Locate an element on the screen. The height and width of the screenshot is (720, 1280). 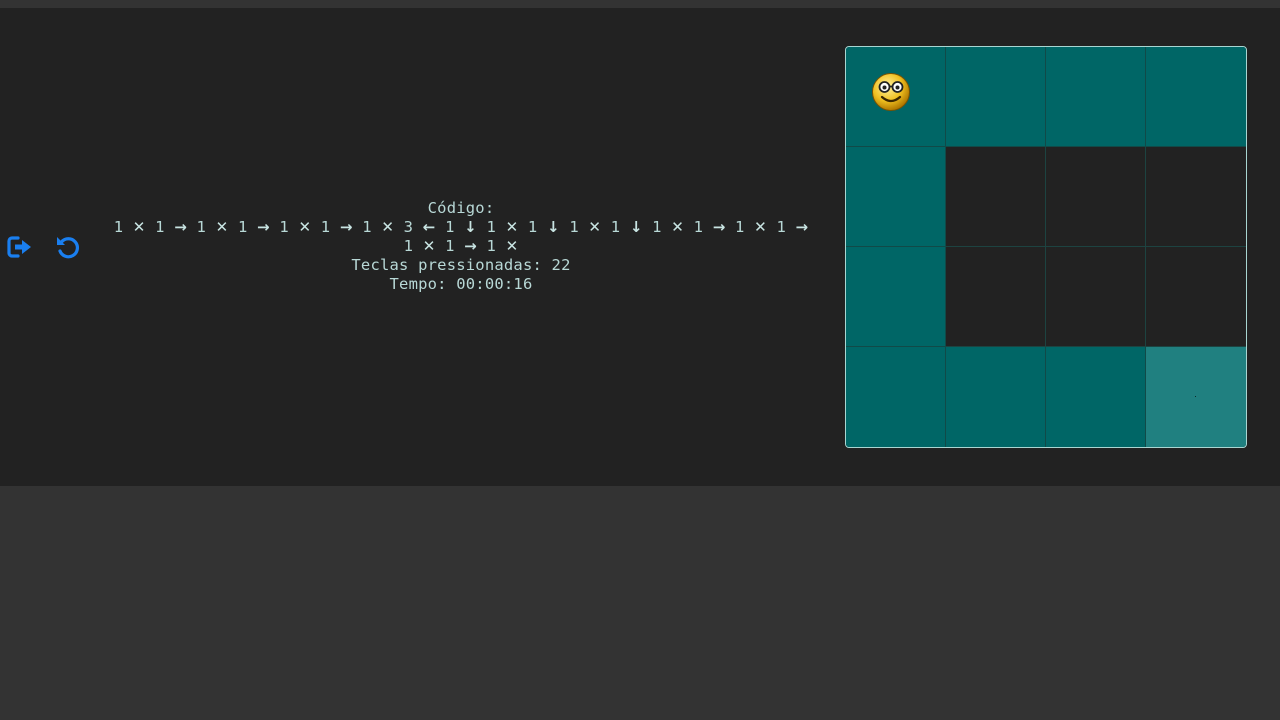
exit-button is located at coordinates (20, 247).